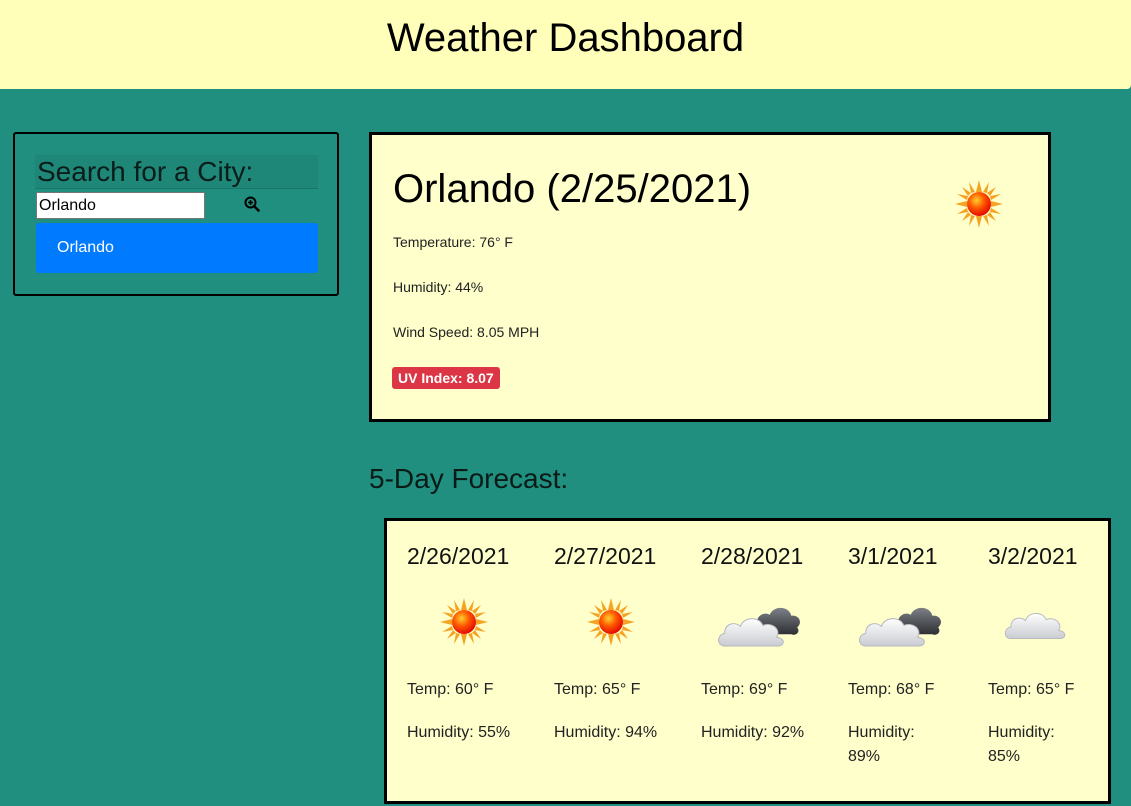 This screenshot has height=806, width=1131. I want to click on forecast-date: 3/1/2021, so click(893, 556).